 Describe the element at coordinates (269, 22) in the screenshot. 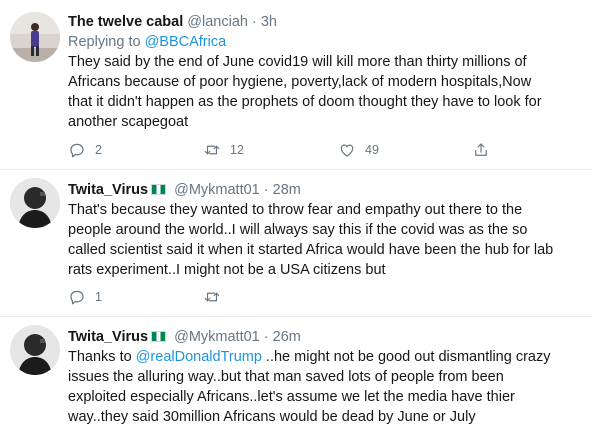

I see `timestamp: 3h` at that location.